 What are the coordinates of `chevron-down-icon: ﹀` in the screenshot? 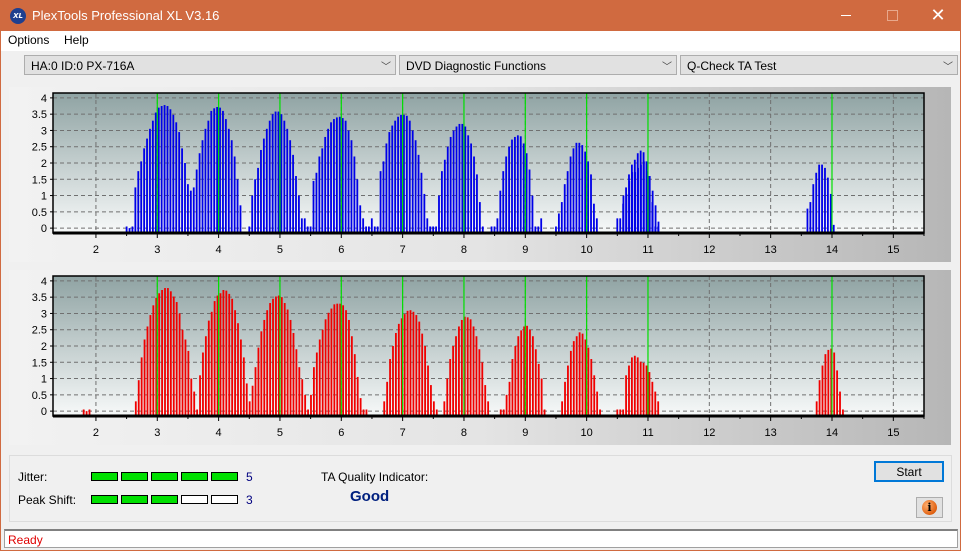 It's located at (386, 67).